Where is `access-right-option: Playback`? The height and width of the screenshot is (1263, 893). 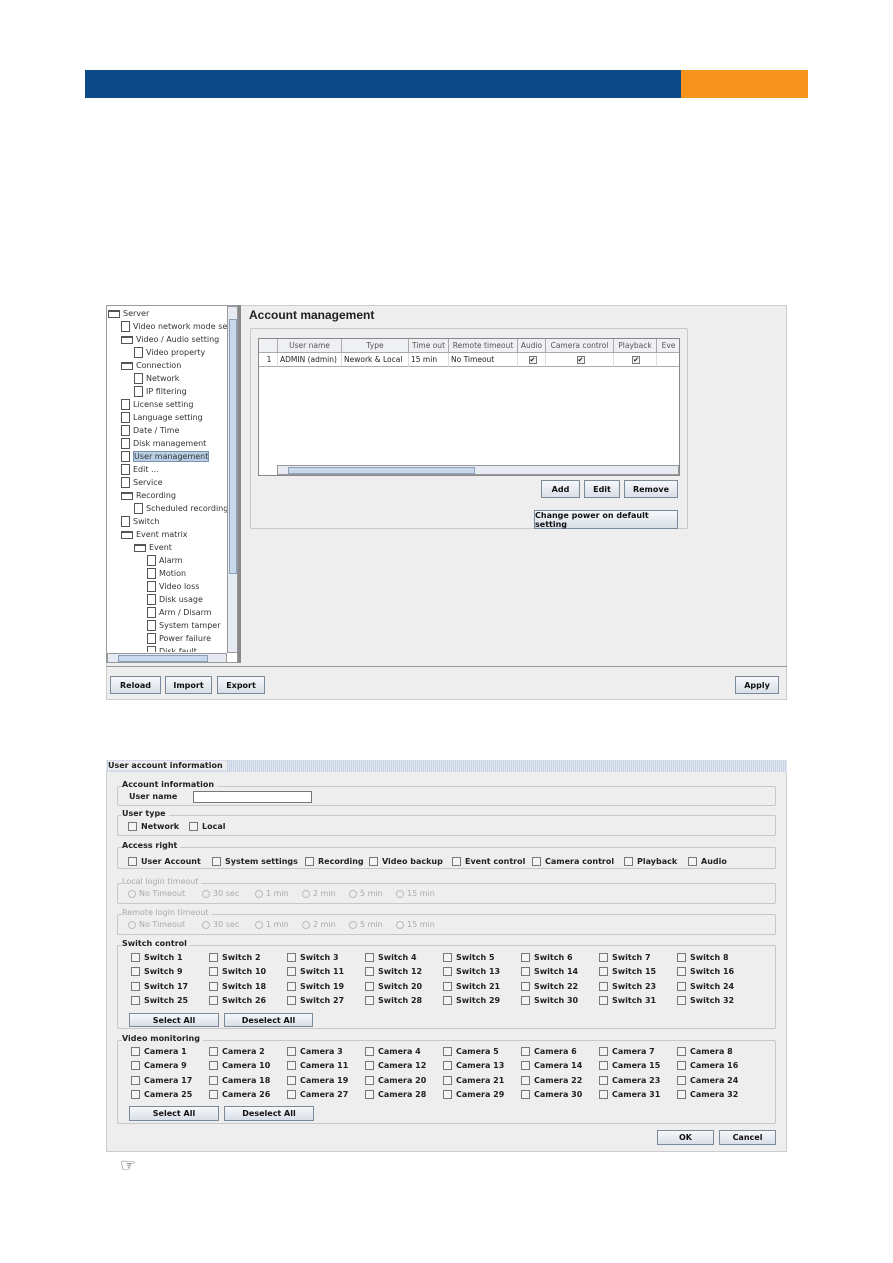
access-right-option: Playback is located at coordinates (650, 861).